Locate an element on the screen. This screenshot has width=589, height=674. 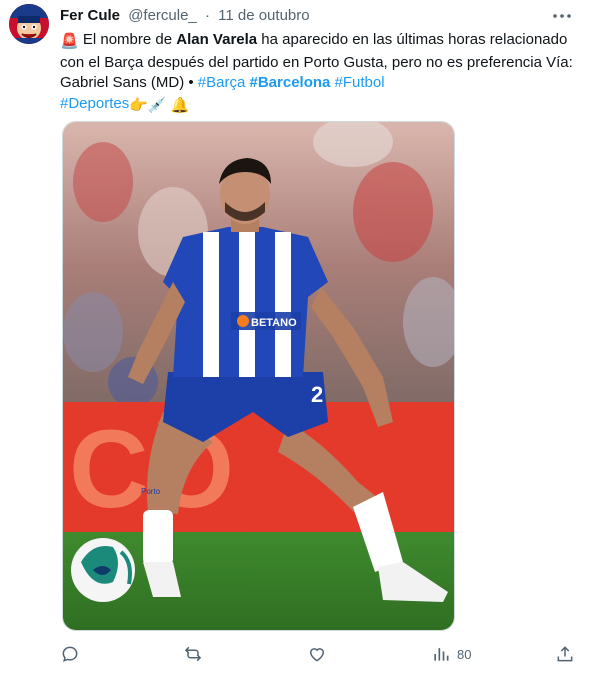
syringe-emoji: 💉 is located at coordinates (157, 105).